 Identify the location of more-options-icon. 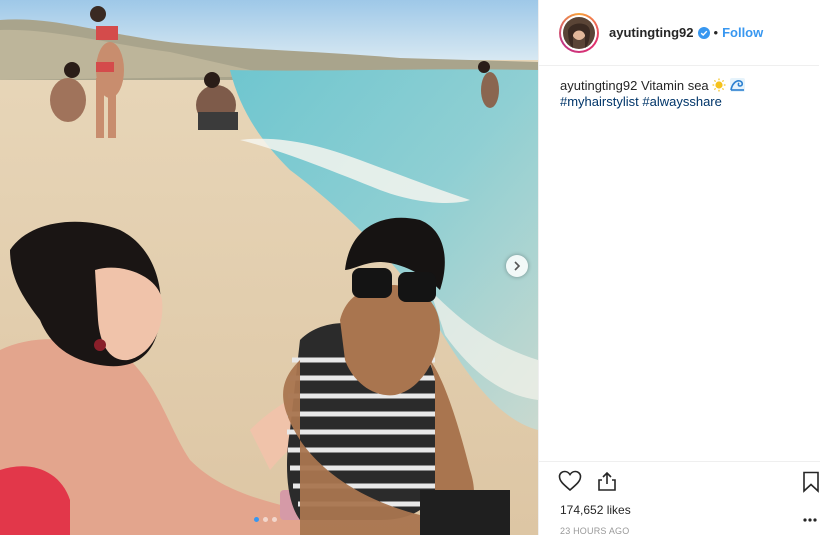
(810, 520).